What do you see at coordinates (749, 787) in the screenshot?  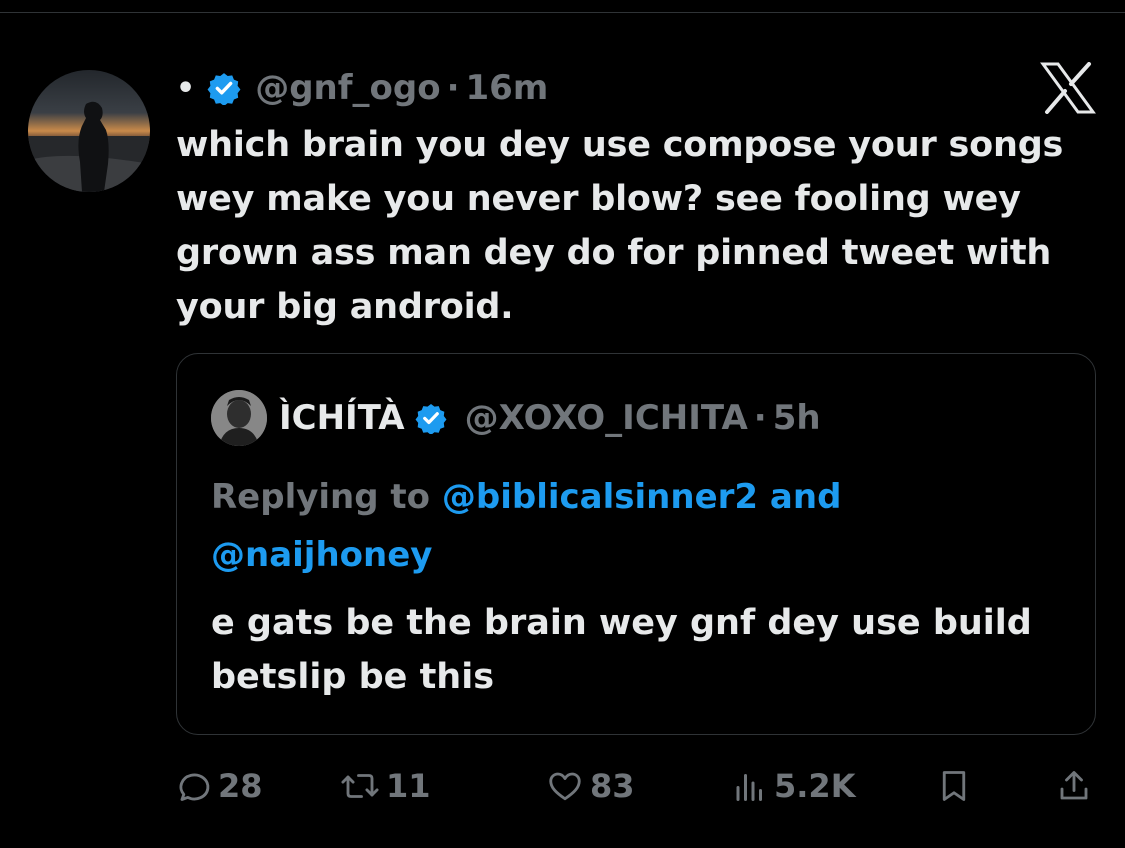 I see `views-icon` at bounding box center [749, 787].